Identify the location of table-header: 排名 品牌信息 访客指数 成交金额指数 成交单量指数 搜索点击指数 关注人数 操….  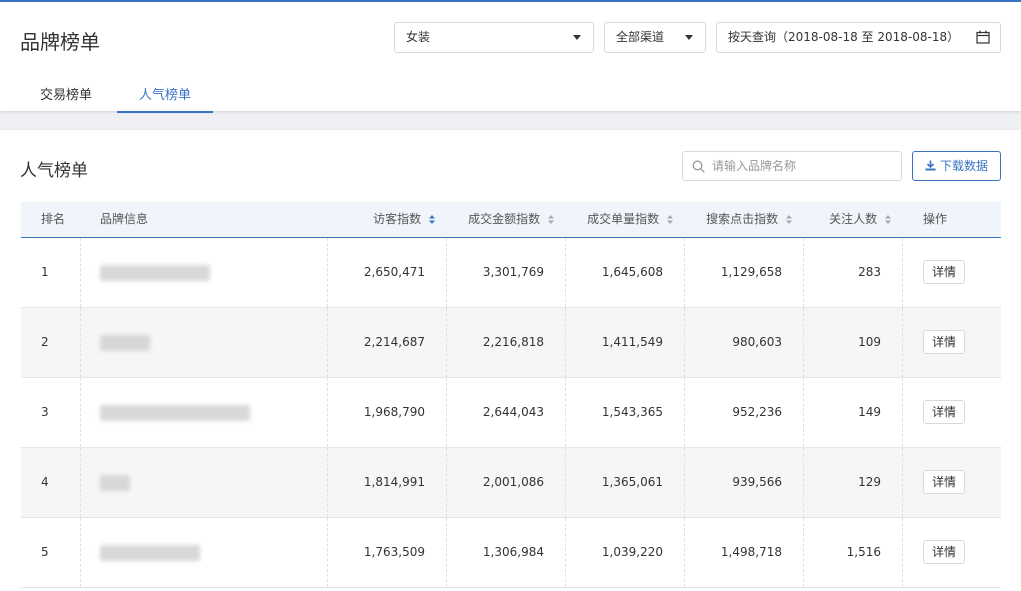
(511, 220).